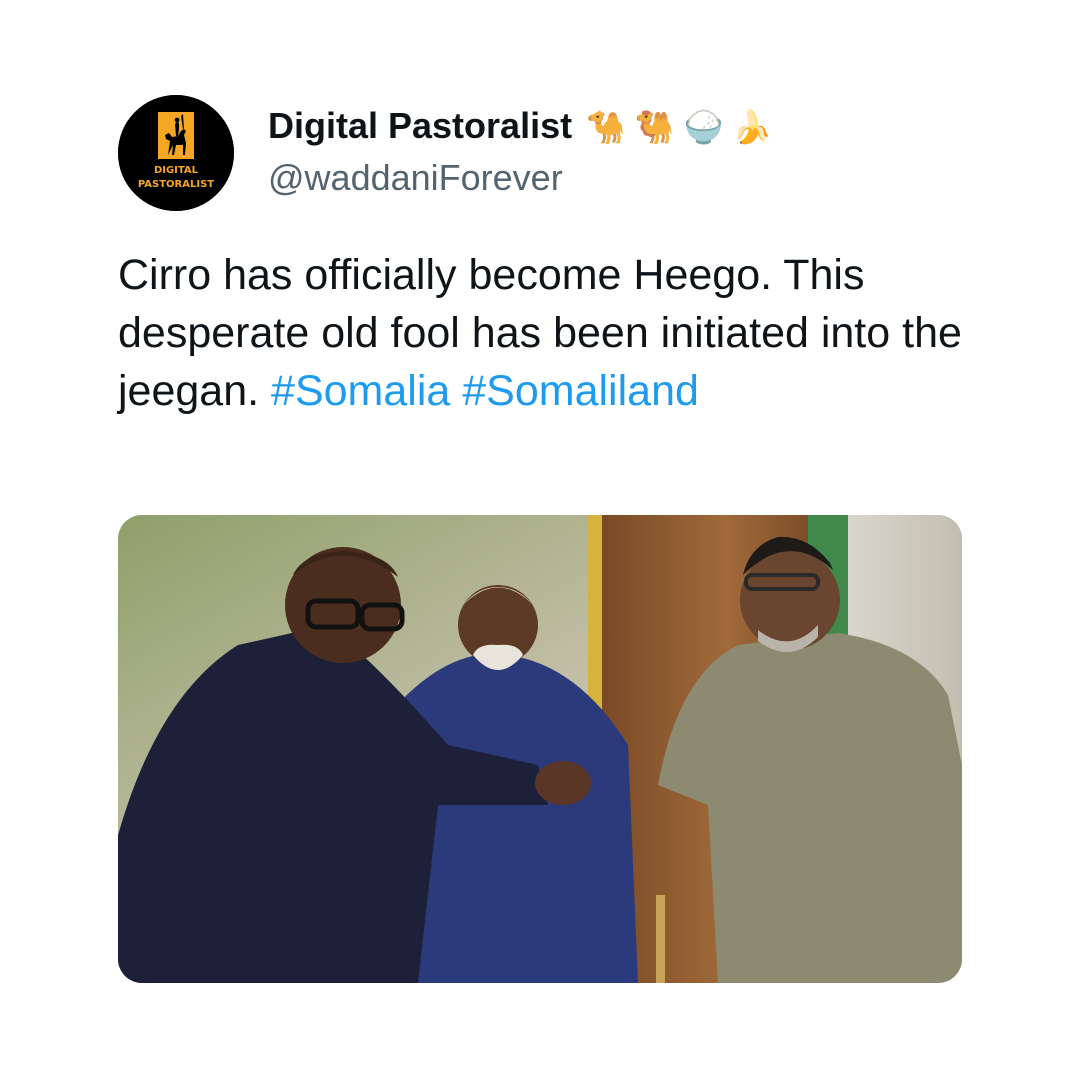 Image resolution: width=1080 pixels, height=1080 pixels. Describe the element at coordinates (415, 178) in the screenshot. I see `user-handle: @waddaniForever` at that location.